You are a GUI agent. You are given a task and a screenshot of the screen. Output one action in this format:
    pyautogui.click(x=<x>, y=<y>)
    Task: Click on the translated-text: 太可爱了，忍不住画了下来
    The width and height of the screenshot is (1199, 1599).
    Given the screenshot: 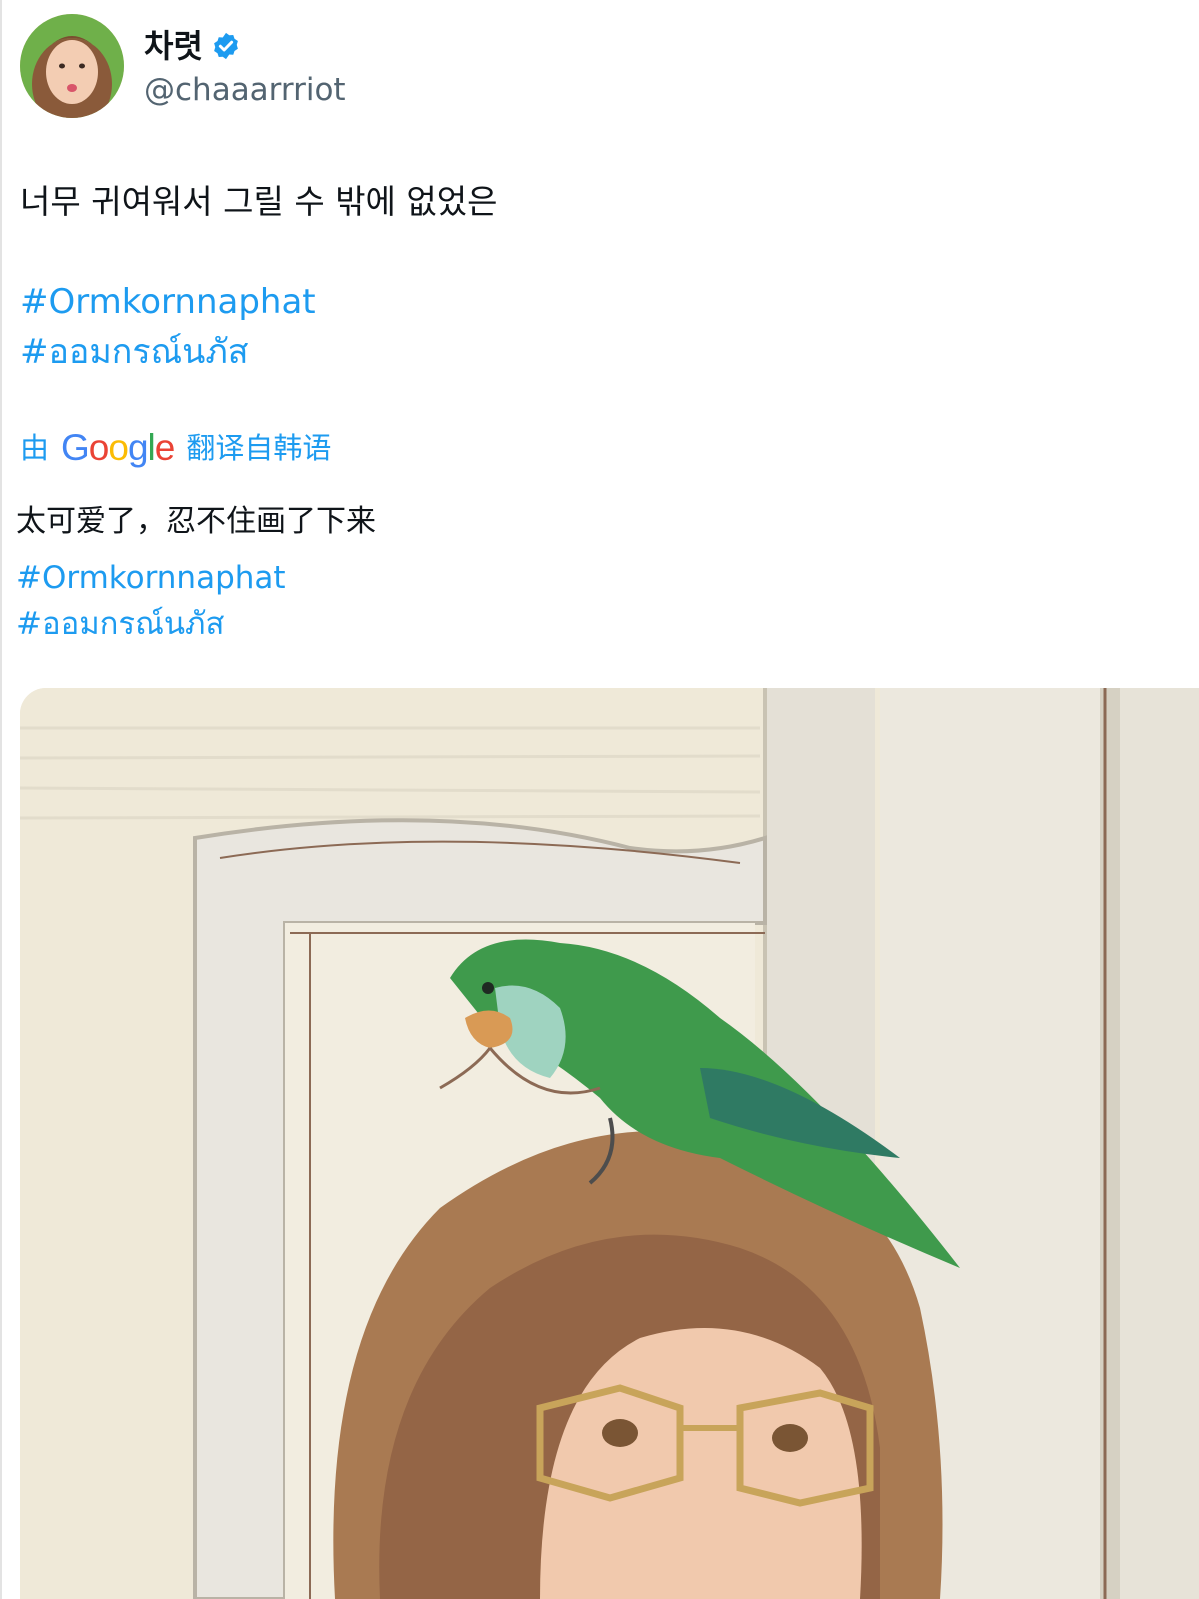 What is the action you would take?
    pyautogui.click(x=196, y=521)
    